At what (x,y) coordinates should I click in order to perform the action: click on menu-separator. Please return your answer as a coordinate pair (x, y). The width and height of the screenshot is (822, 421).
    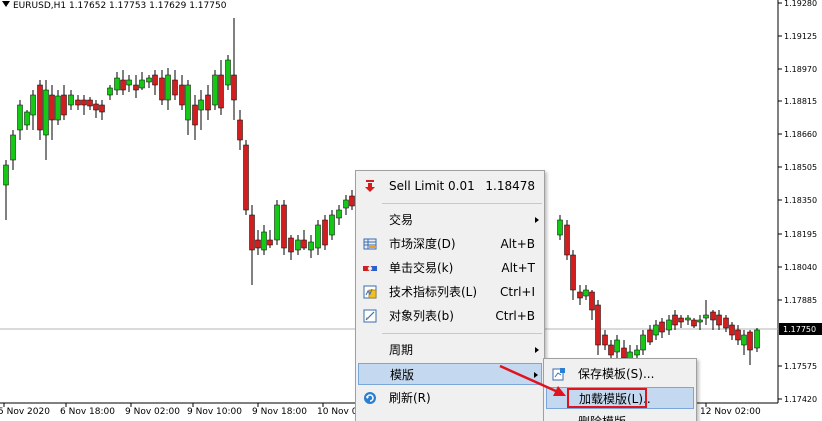
    Looking at the image, I should click on (462, 333).